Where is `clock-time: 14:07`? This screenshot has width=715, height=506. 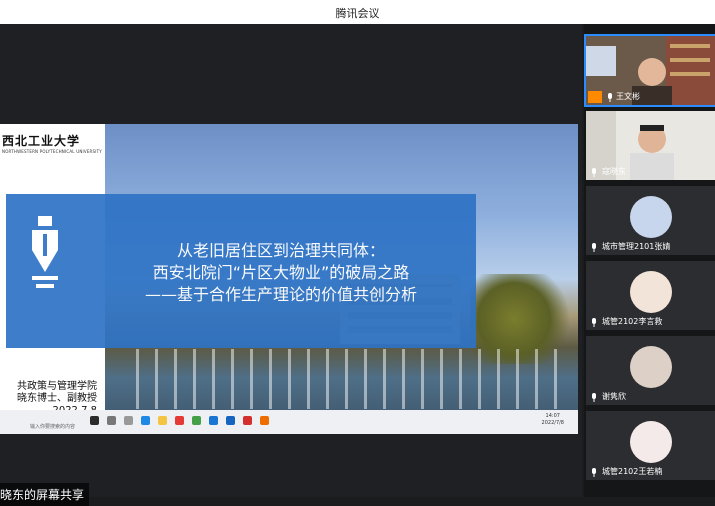
clock-time: 14:07 is located at coordinates (552, 416).